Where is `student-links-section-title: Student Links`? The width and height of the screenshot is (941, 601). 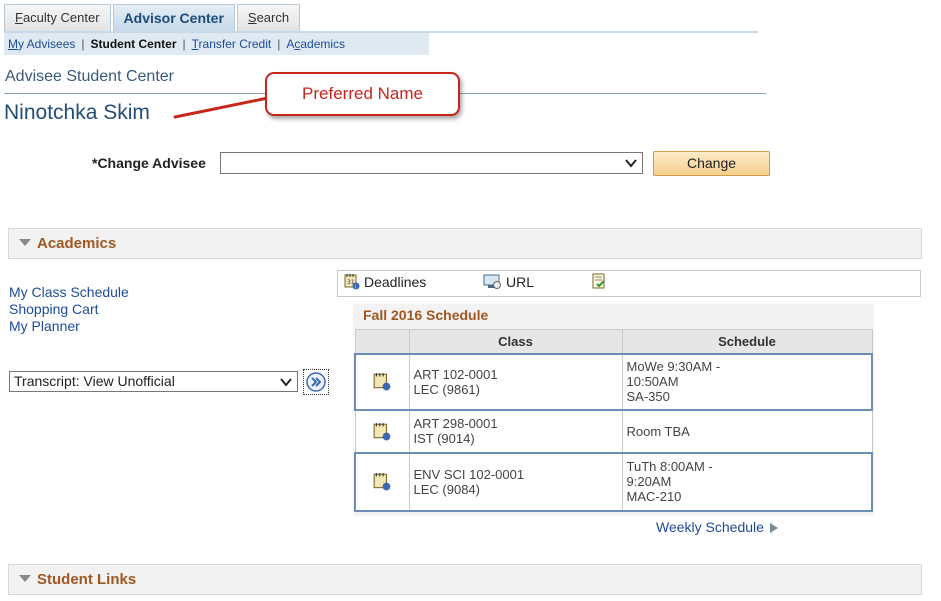 student-links-section-title: Student Links is located at coordinates (87, 579).